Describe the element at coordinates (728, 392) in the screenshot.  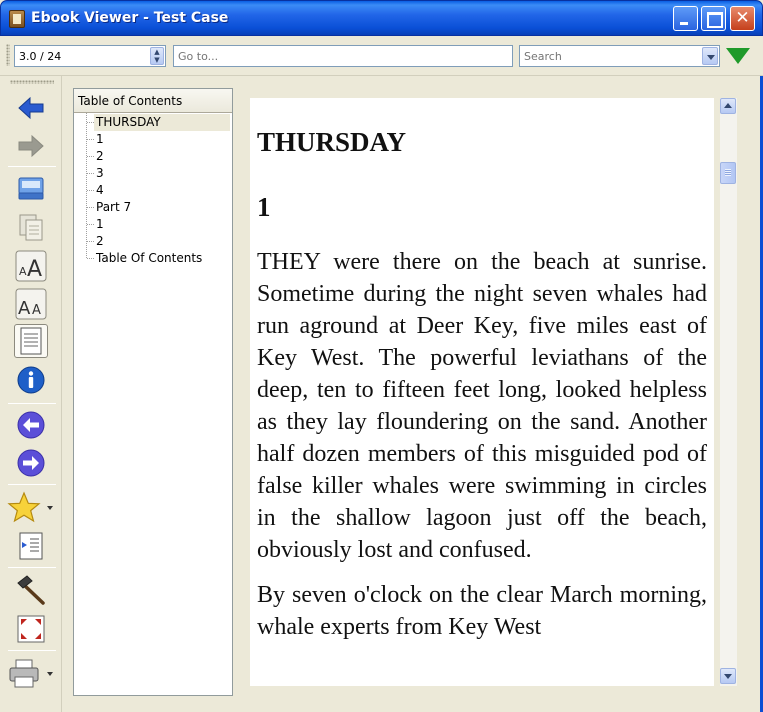
I see `vertical-scrollbar` at that location.